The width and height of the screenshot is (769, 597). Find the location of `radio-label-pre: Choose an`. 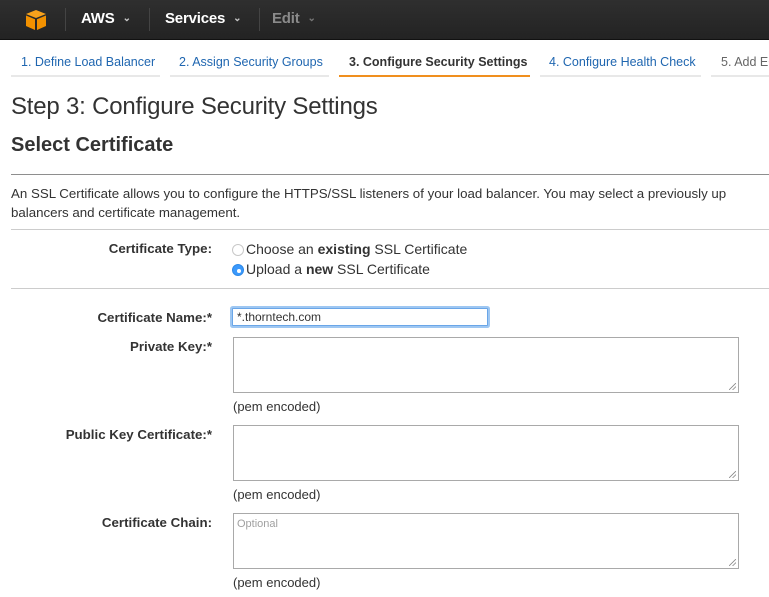

radio-label-pre: Choose an is located at coordinates (282, 249).